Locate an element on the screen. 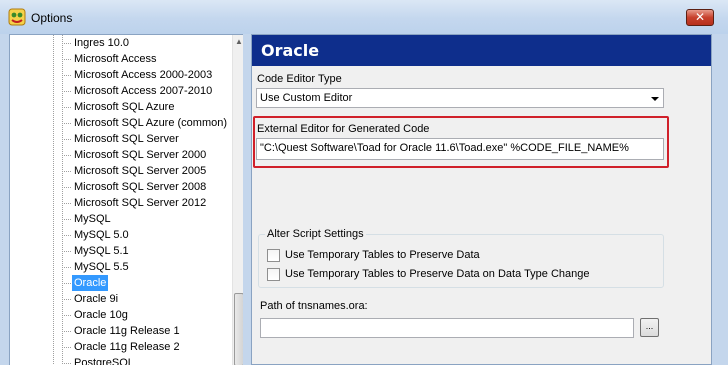 Image resolution: width=728 pixels, height=365 pixels. window-frame-left is located at coordinates (4, 199).